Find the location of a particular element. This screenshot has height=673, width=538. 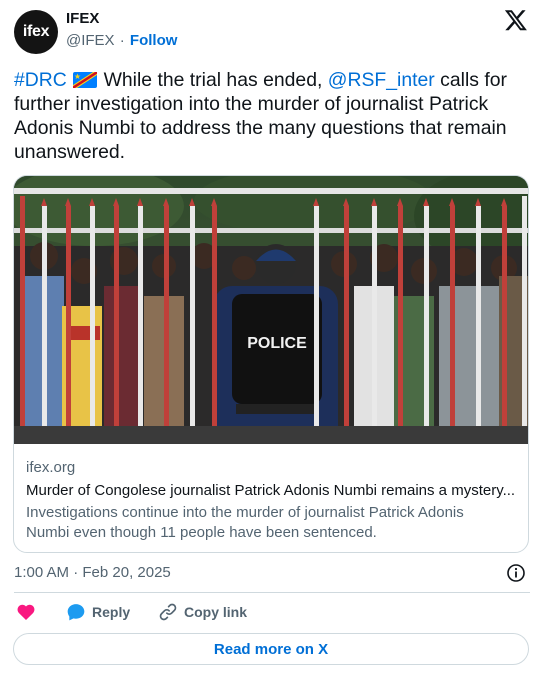

tweet-header: ifex IFEX @IFEX · Follow is located at coordinates (272, 33).